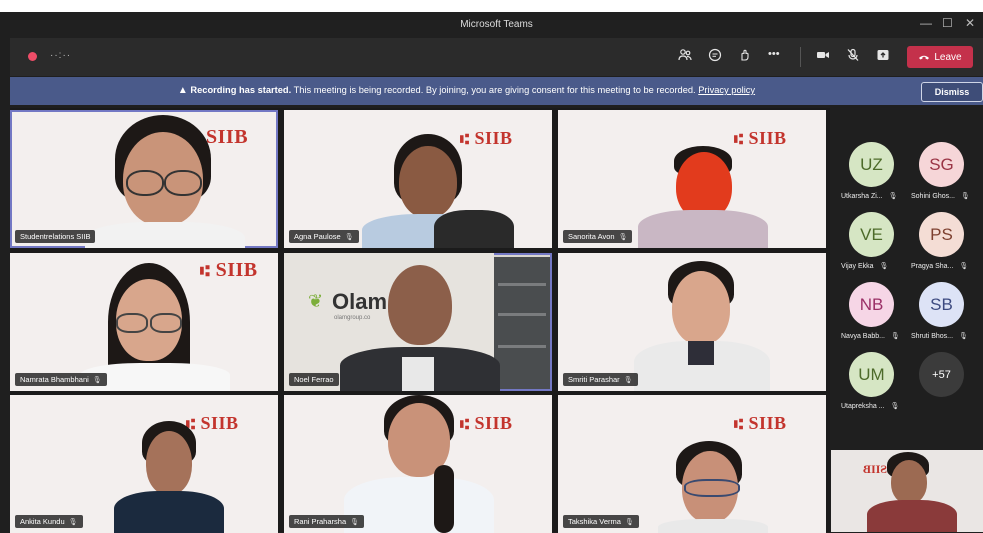 This screenshot has width=983, height=533. Describe the element at coordinates (871, 234) in the screenshot. I see `avatar: VE` at that location.